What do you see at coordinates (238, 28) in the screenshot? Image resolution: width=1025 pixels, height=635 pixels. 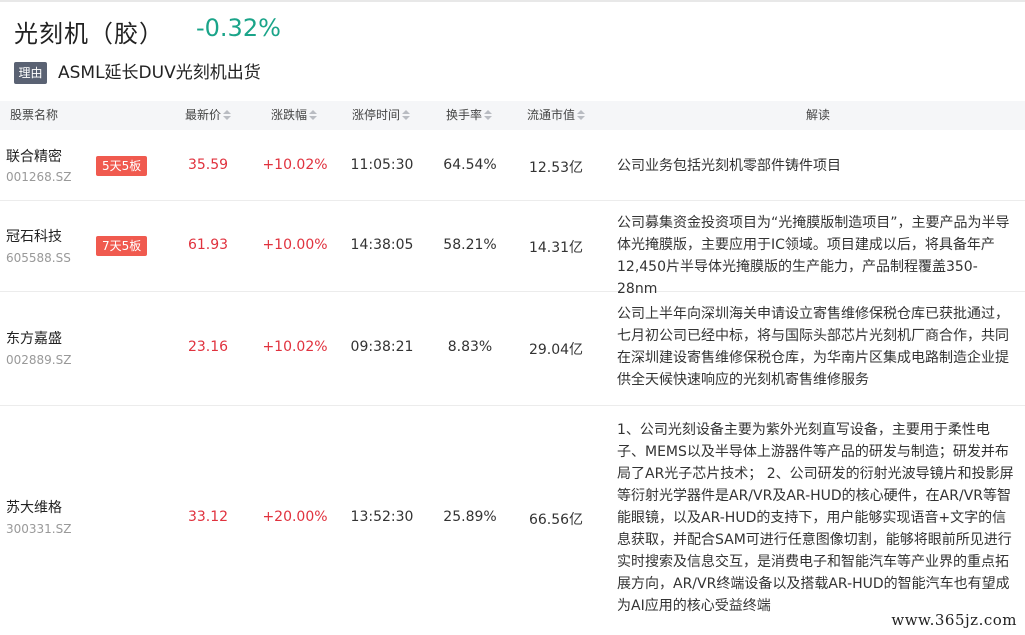 I see `sector-change: -0.32%` at bounding box center [238, 28].